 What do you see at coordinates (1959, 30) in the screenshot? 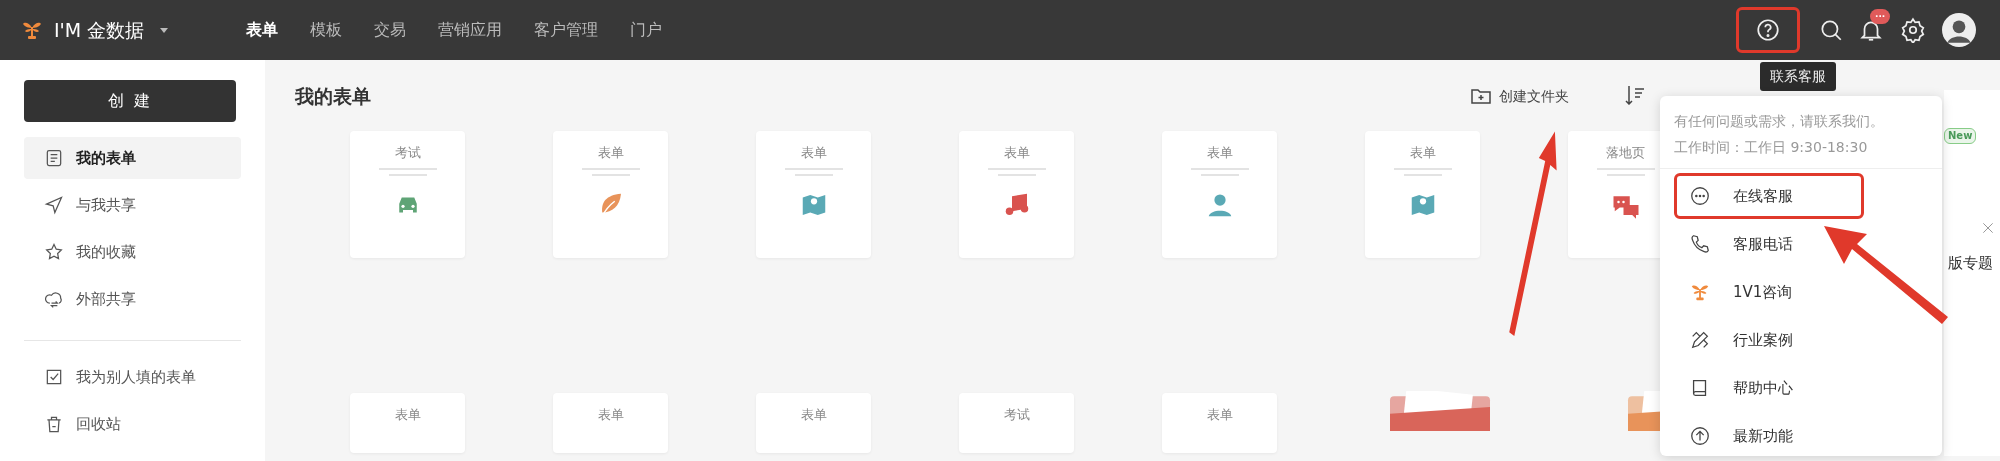
I see `avatar-icon` at bounding box center [1959, 30].